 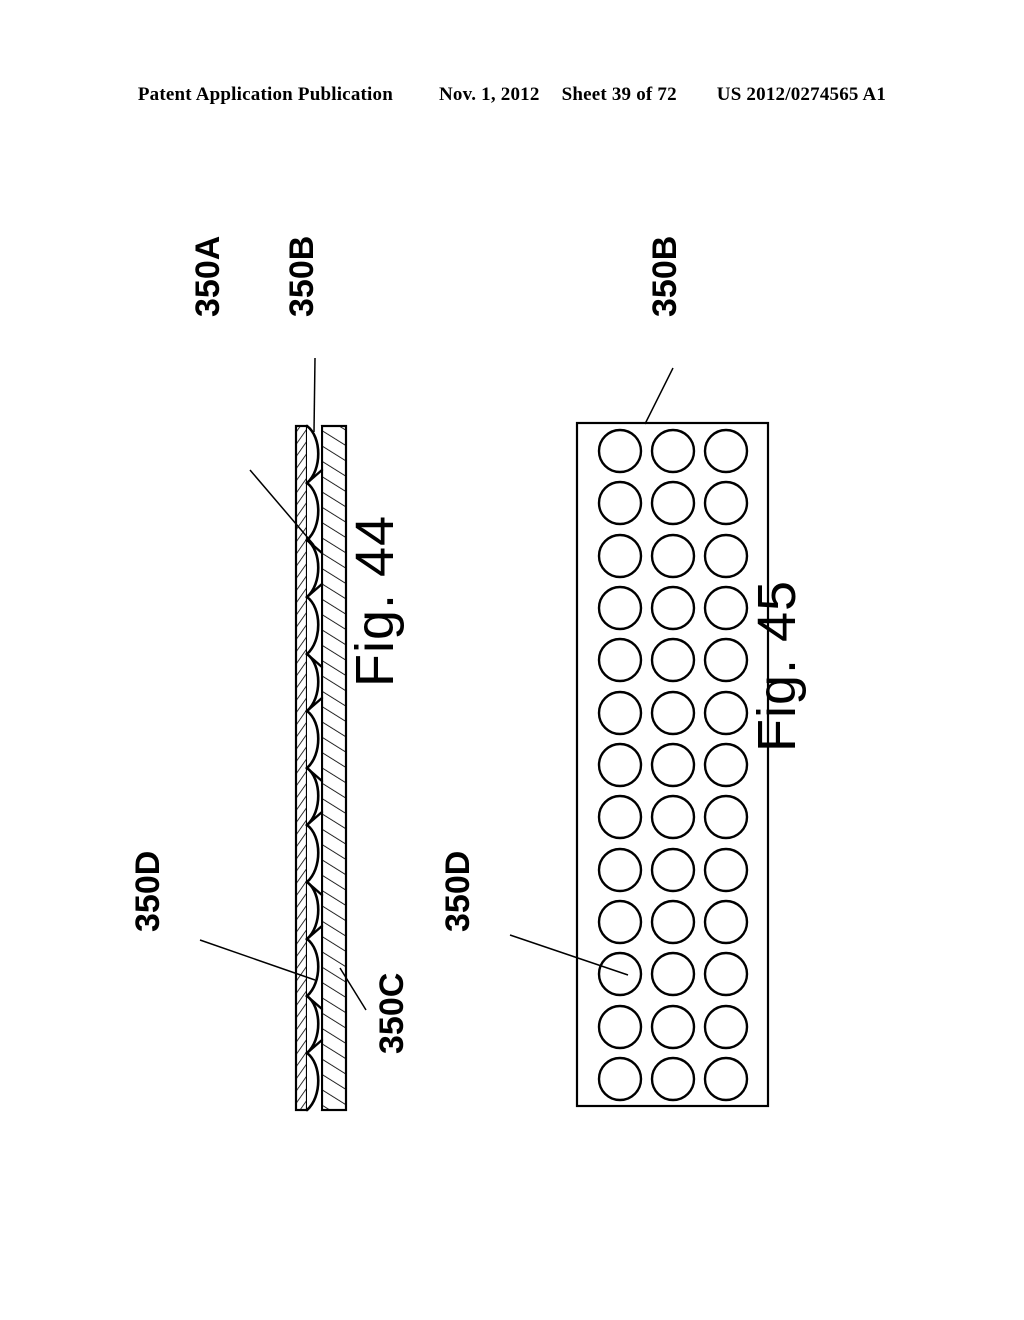 I want to click on fig44-label-350d: 350D, so click(x=148, y=891).